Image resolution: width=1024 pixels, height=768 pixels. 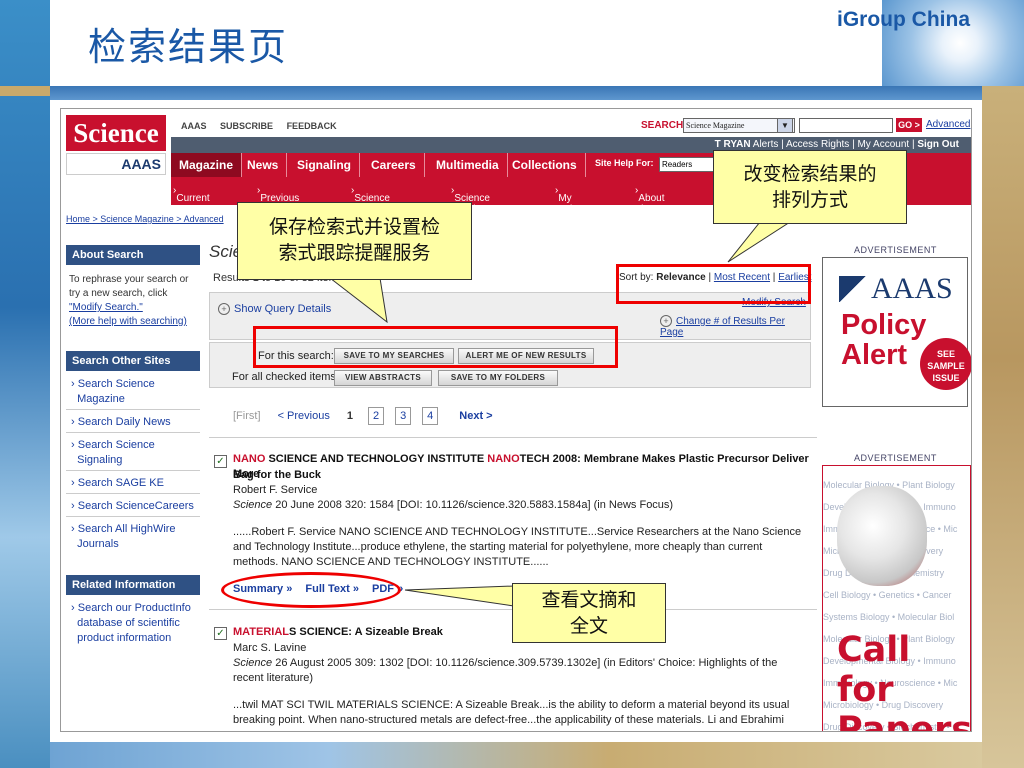 I want to click on abstract-callout-line1: 查看文摘和, so click(x=589, y=600).